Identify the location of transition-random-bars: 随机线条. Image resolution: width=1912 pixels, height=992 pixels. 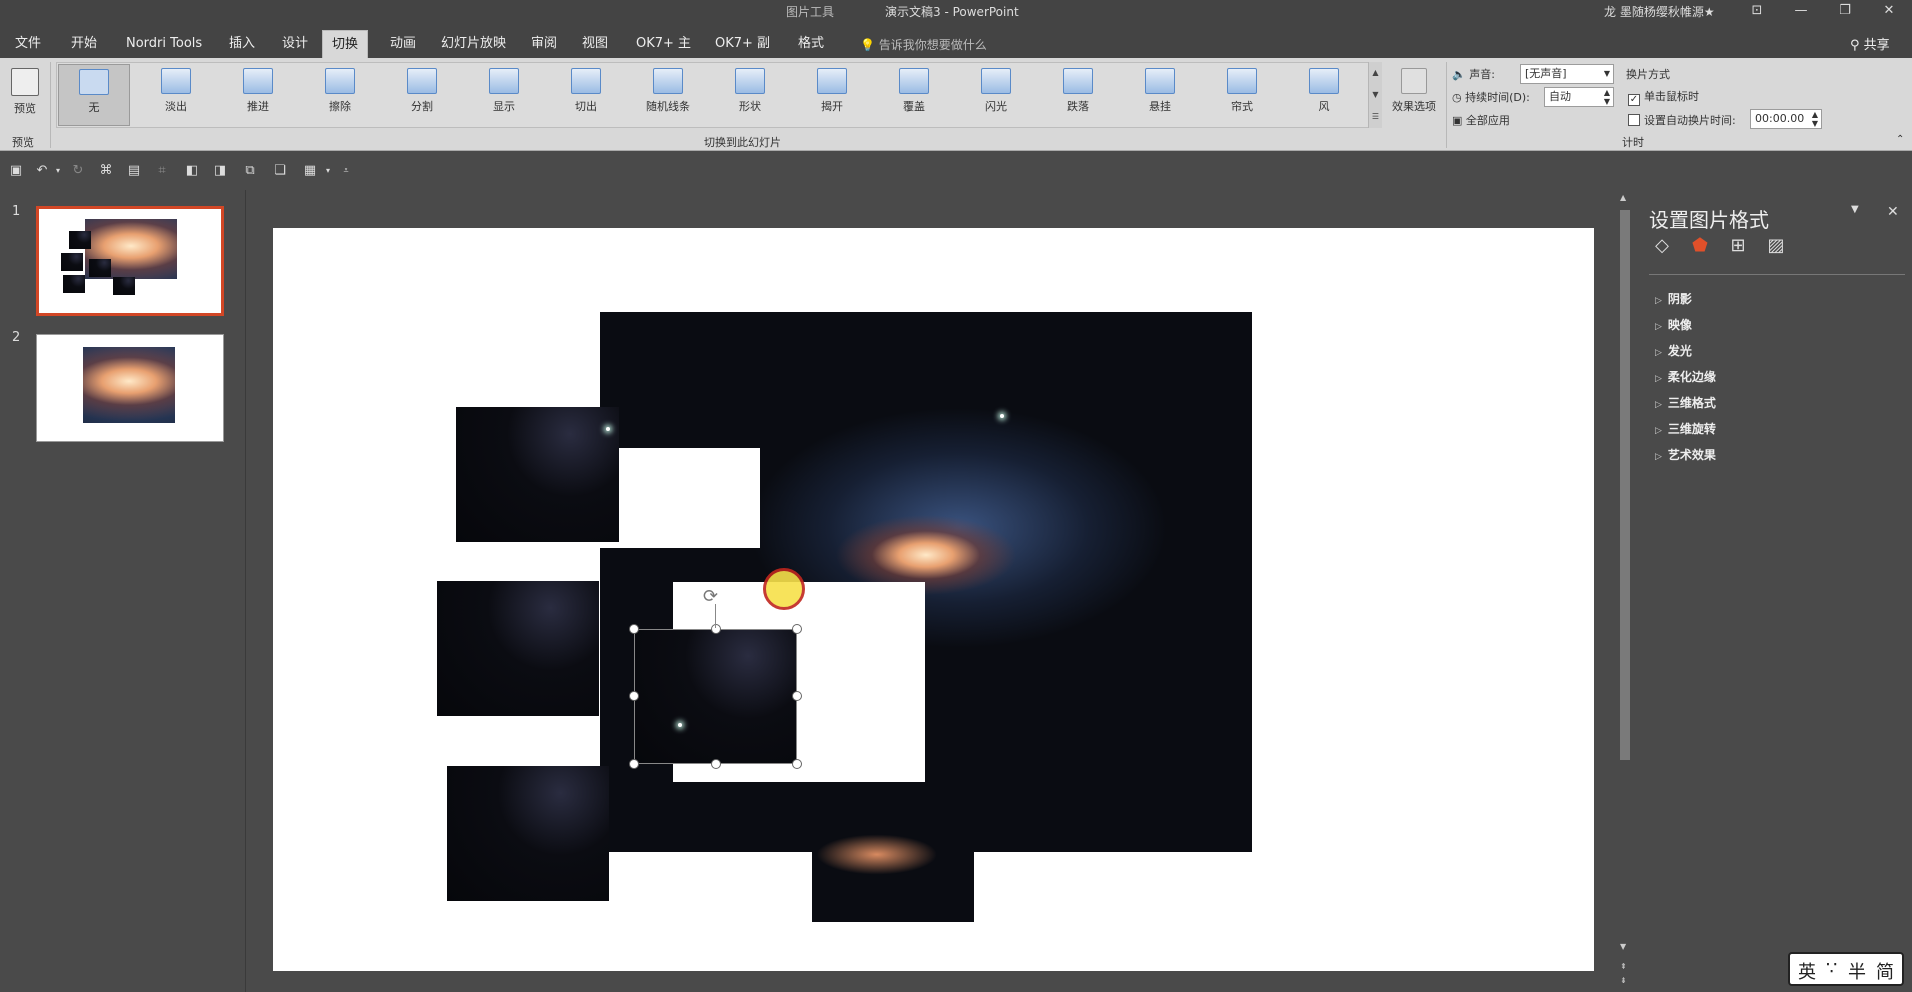
(668, 95).